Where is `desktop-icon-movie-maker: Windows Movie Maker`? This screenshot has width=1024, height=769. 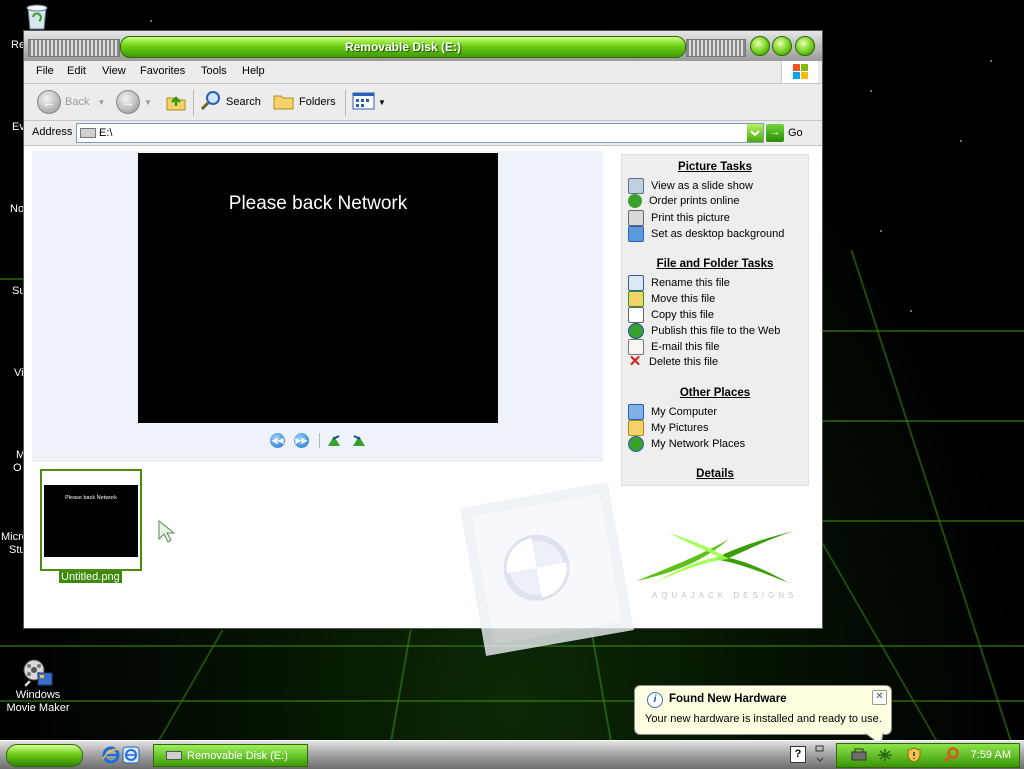
desktop-icon-movie-maker: Windows Movie Maker is located at coordinates (38, 686).